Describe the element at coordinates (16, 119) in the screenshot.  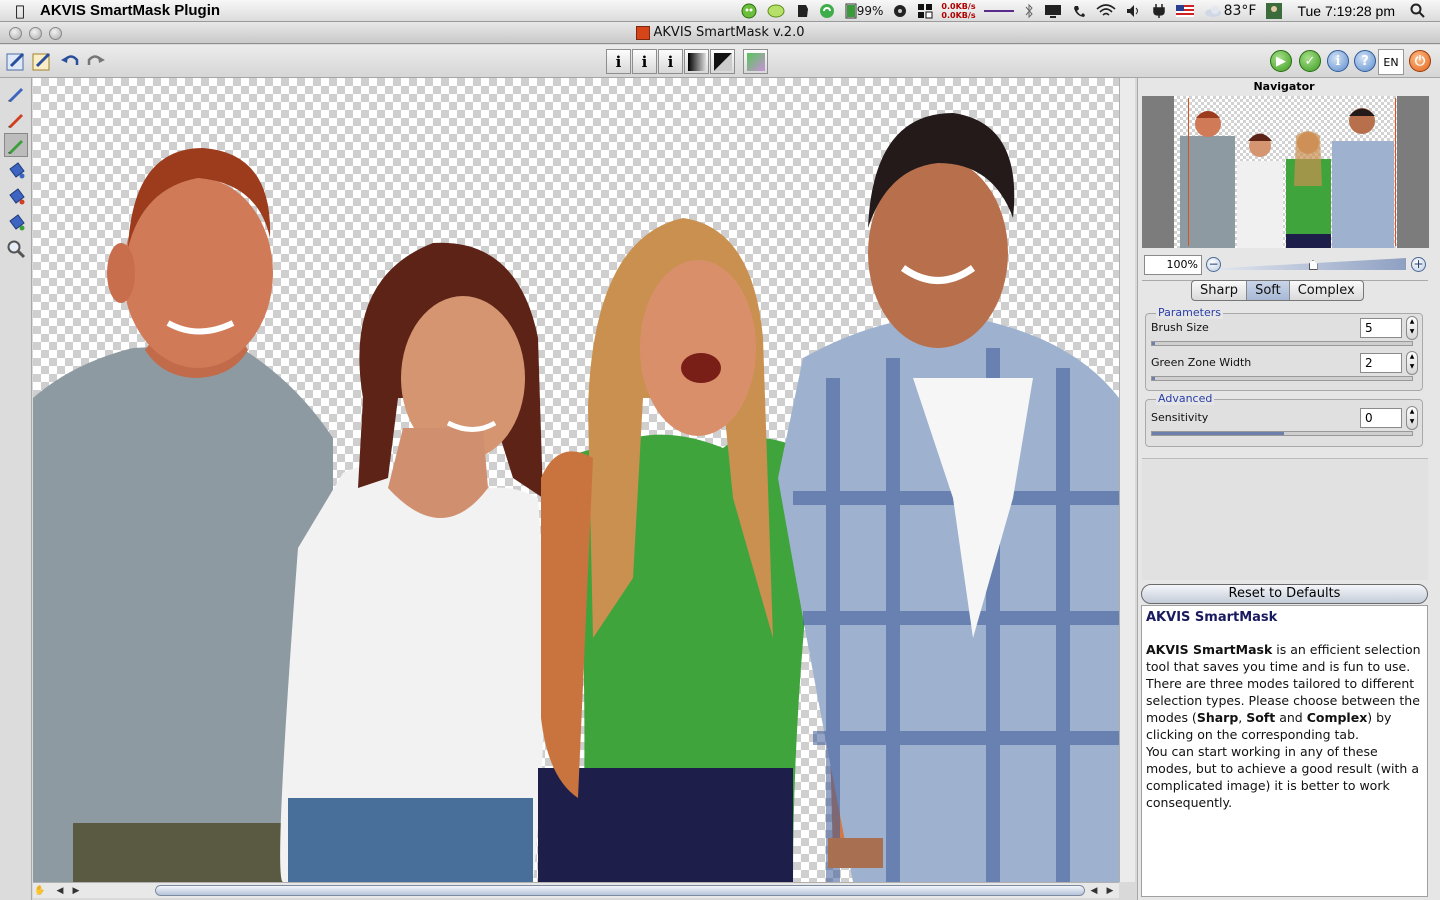
I see `red-pencil-icon` at that location.